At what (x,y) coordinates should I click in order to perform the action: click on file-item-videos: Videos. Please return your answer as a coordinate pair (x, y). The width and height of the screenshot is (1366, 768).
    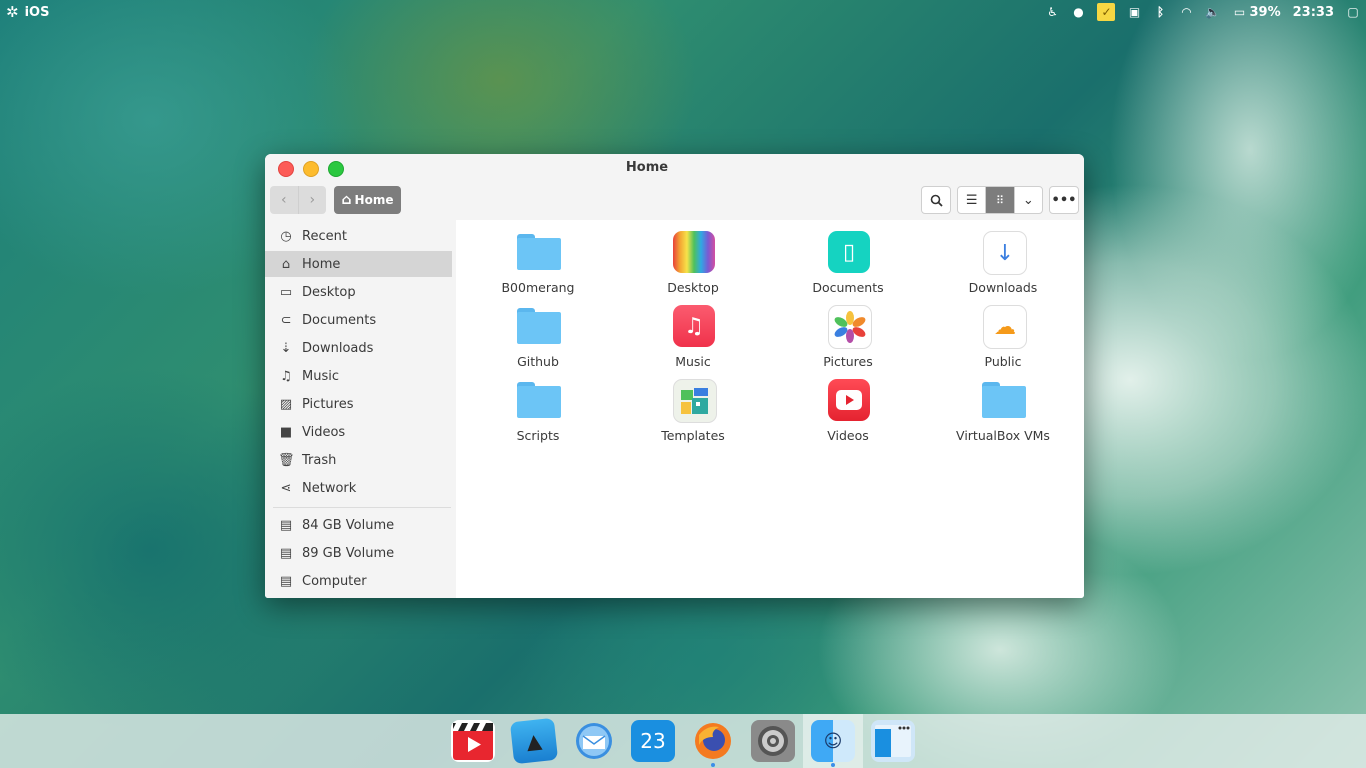
    Looking at the image, I should click on (848, 410).